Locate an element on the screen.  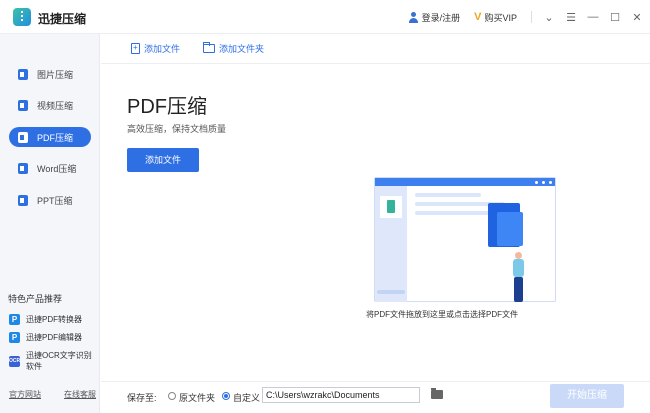
app-logo-icon is located at coordinates (22, 17).